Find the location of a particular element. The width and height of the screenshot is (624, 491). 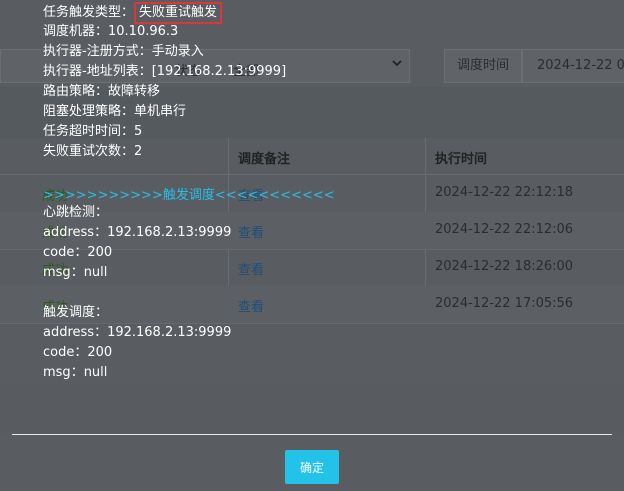

trigger-type-label: 任务触发类型： is located at coordinates (89, 12).